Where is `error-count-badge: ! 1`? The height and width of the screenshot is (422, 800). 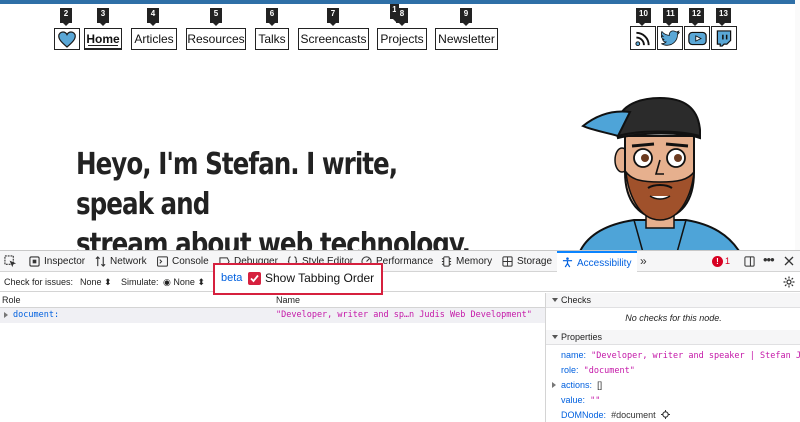
error-count-badge: ! 1 is located at coordinates (721, 261).